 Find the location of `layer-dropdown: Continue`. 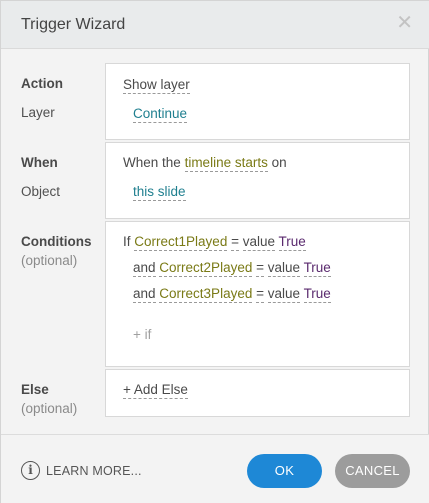

layer-dropdown: Continue is located at coordinates (160, 114).